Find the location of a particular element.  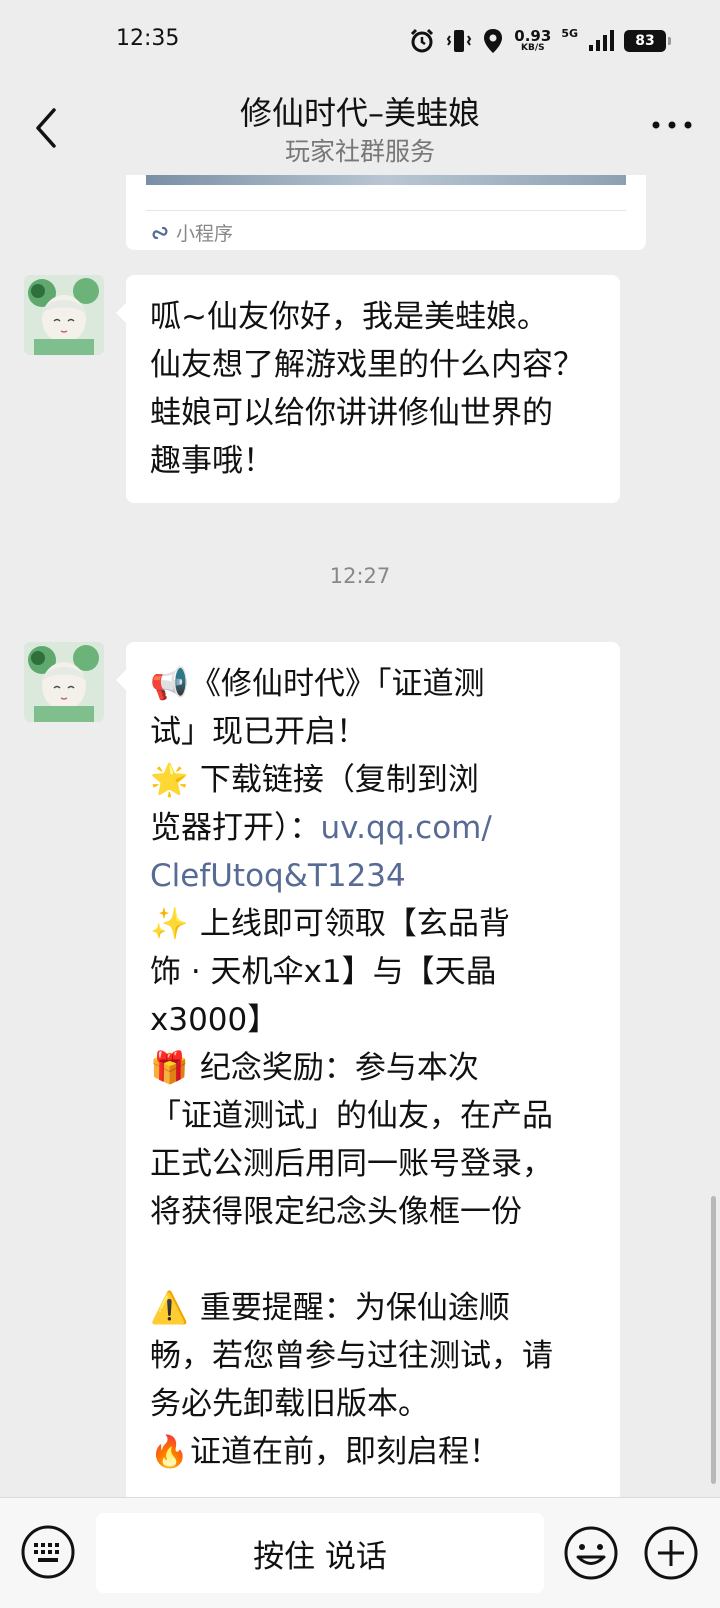

chat-title: 修仙时代–美蛙娘 is located at coordinates (359, 113).